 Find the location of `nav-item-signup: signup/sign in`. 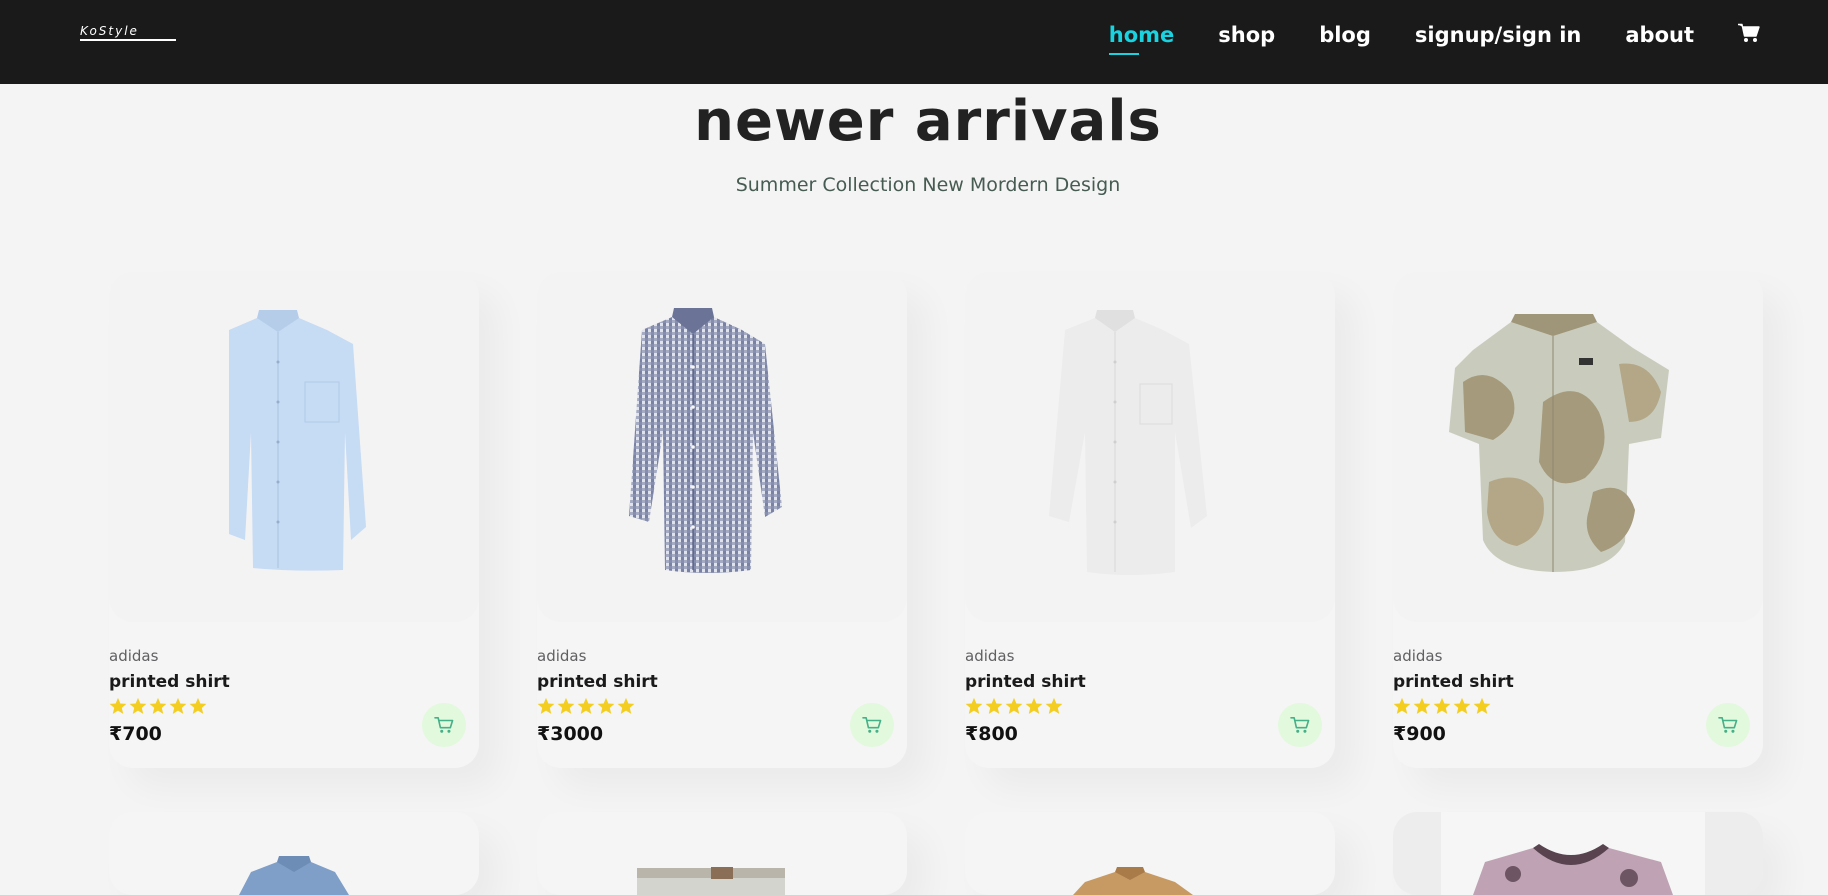

nav-item-signup: signup/sign in is located at coordinates (1498, 35).